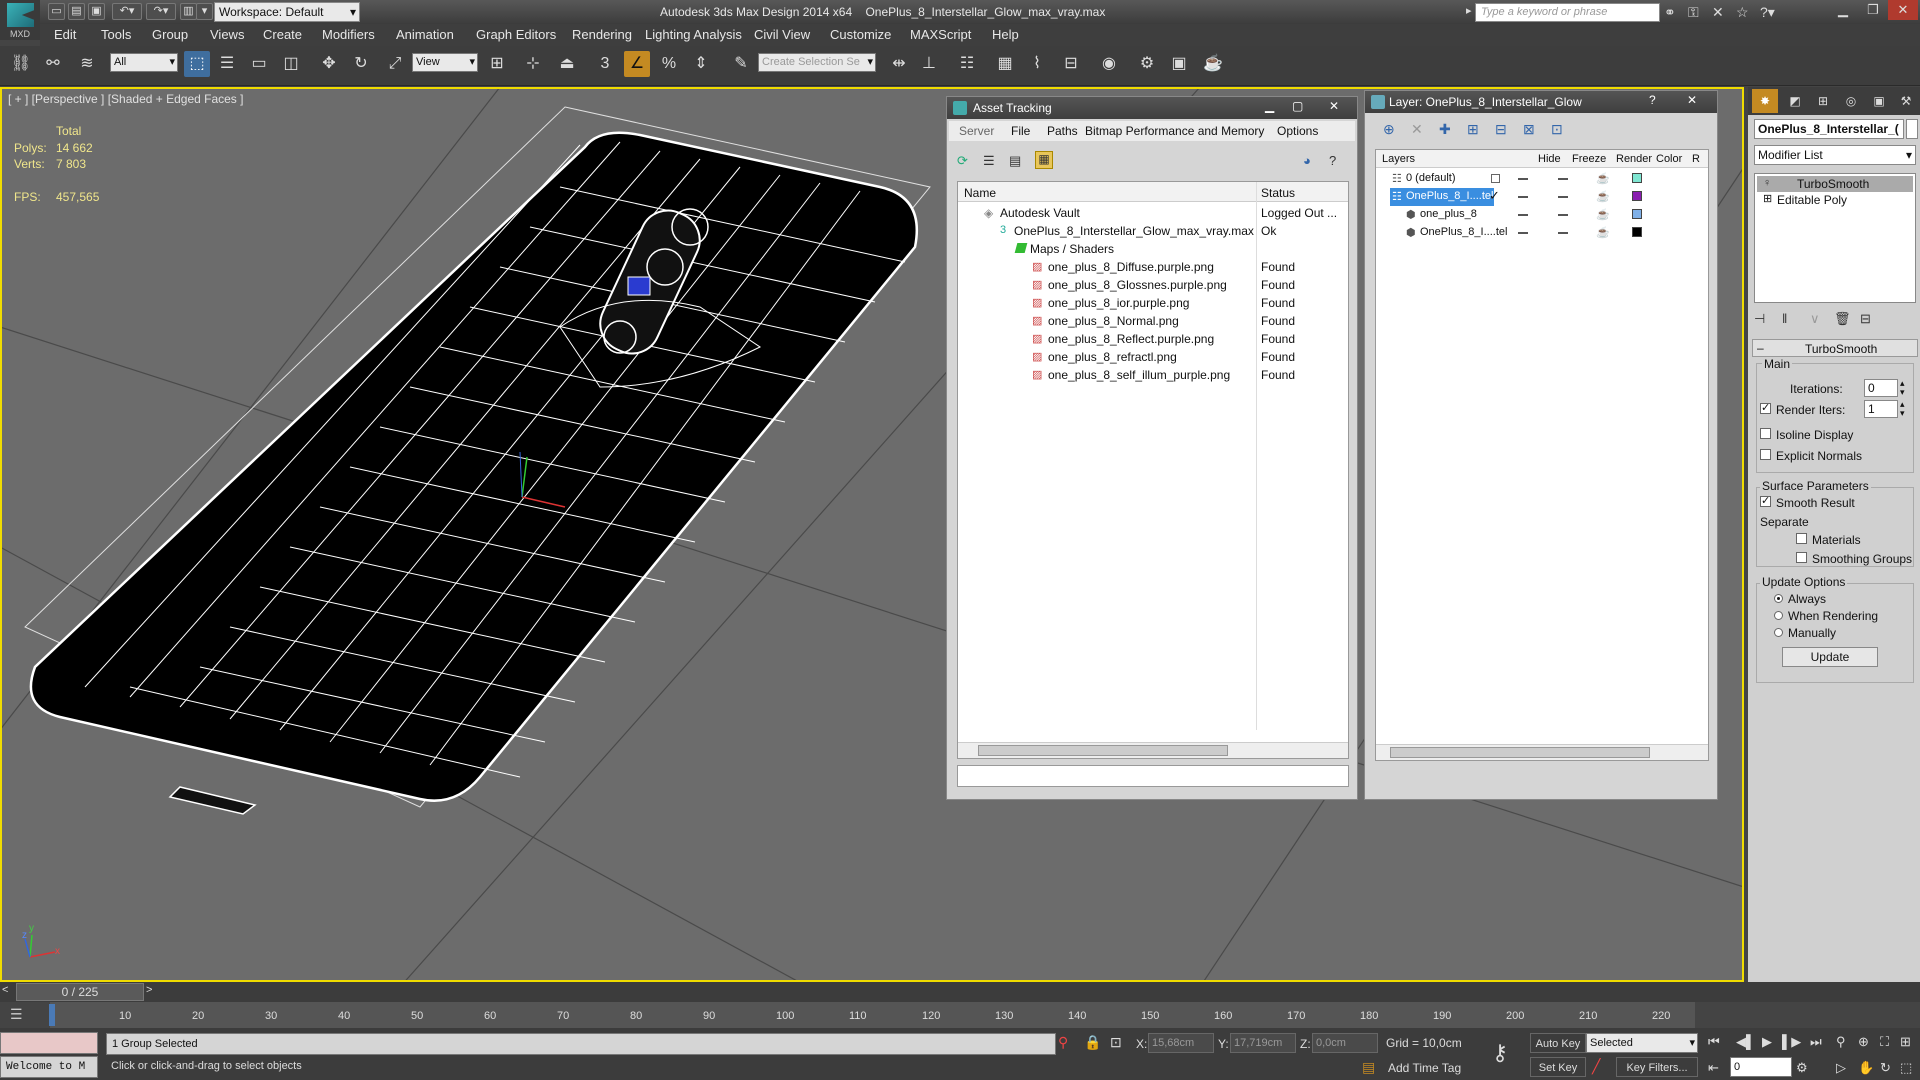 The image size is (1920, 1080). I want to click on new-file-icon: ▭, so click(56, 11).